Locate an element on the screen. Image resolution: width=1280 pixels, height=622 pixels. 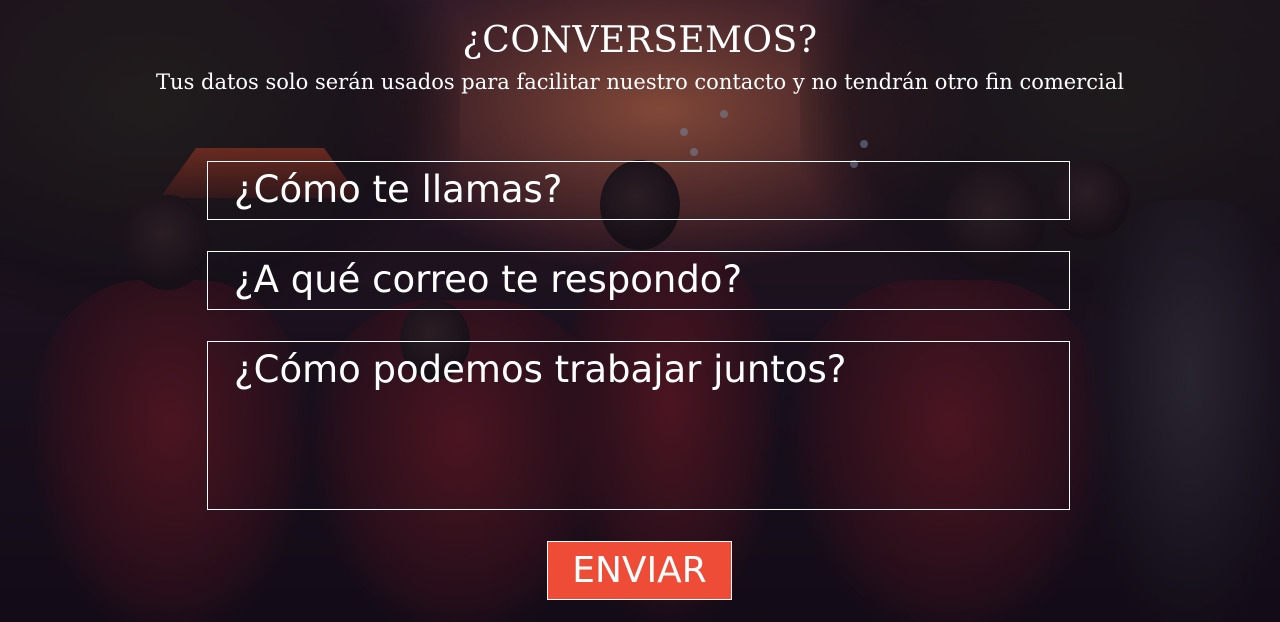
page-title: ¿CONVERSEMOS? is located at coordinates (640, 40).